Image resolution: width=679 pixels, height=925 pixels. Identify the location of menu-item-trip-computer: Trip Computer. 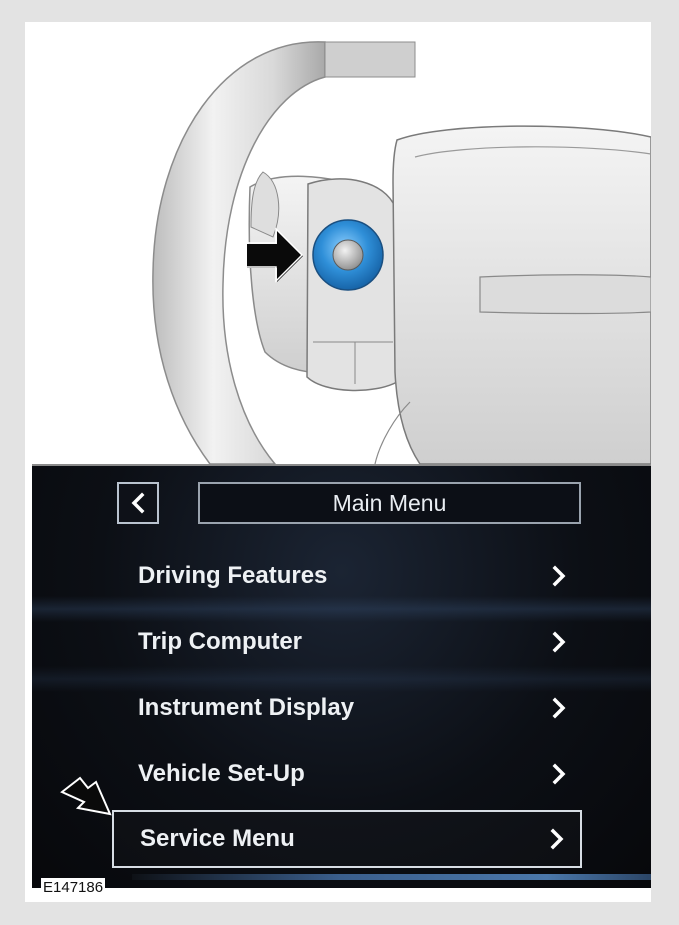
(347, 642).